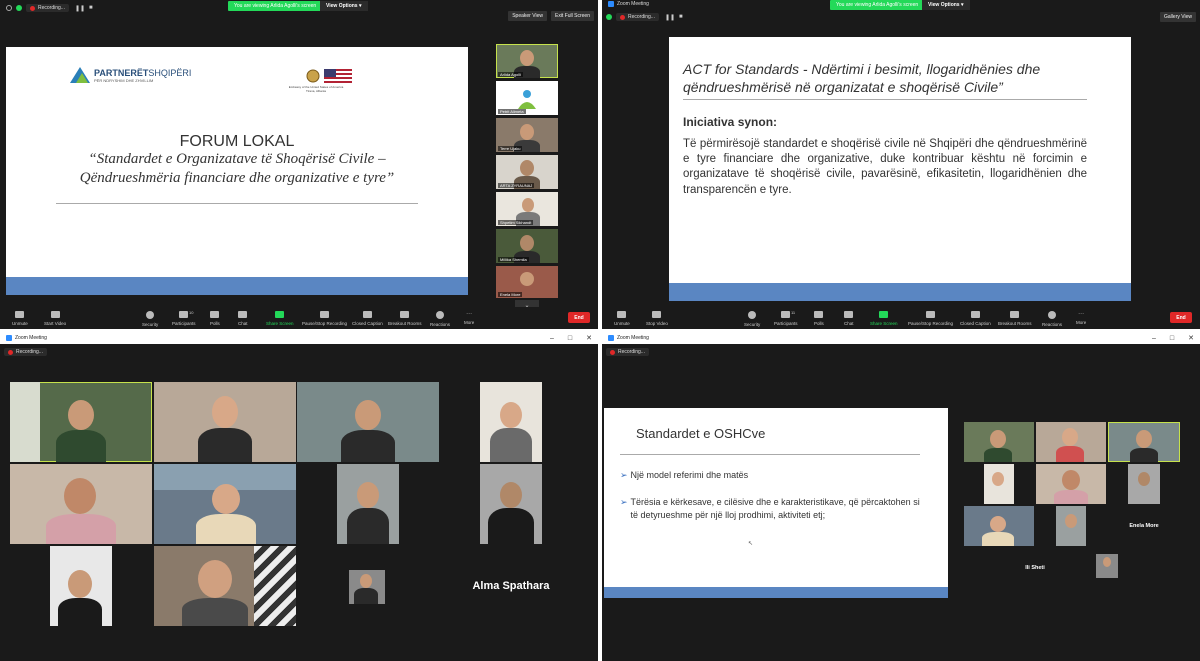 Image resolution: width=1200 pixels, height=661 pixels. I want to click on breakout-rooms-icon, so click(405, 314).